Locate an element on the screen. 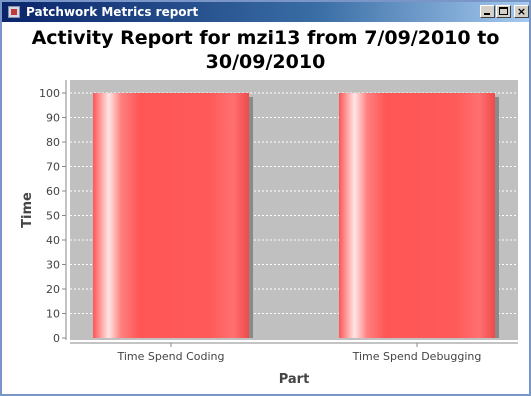 The width and height of the screenshot is (531, 396). y-tick-label: 90 is located at coordinates (53, 118).